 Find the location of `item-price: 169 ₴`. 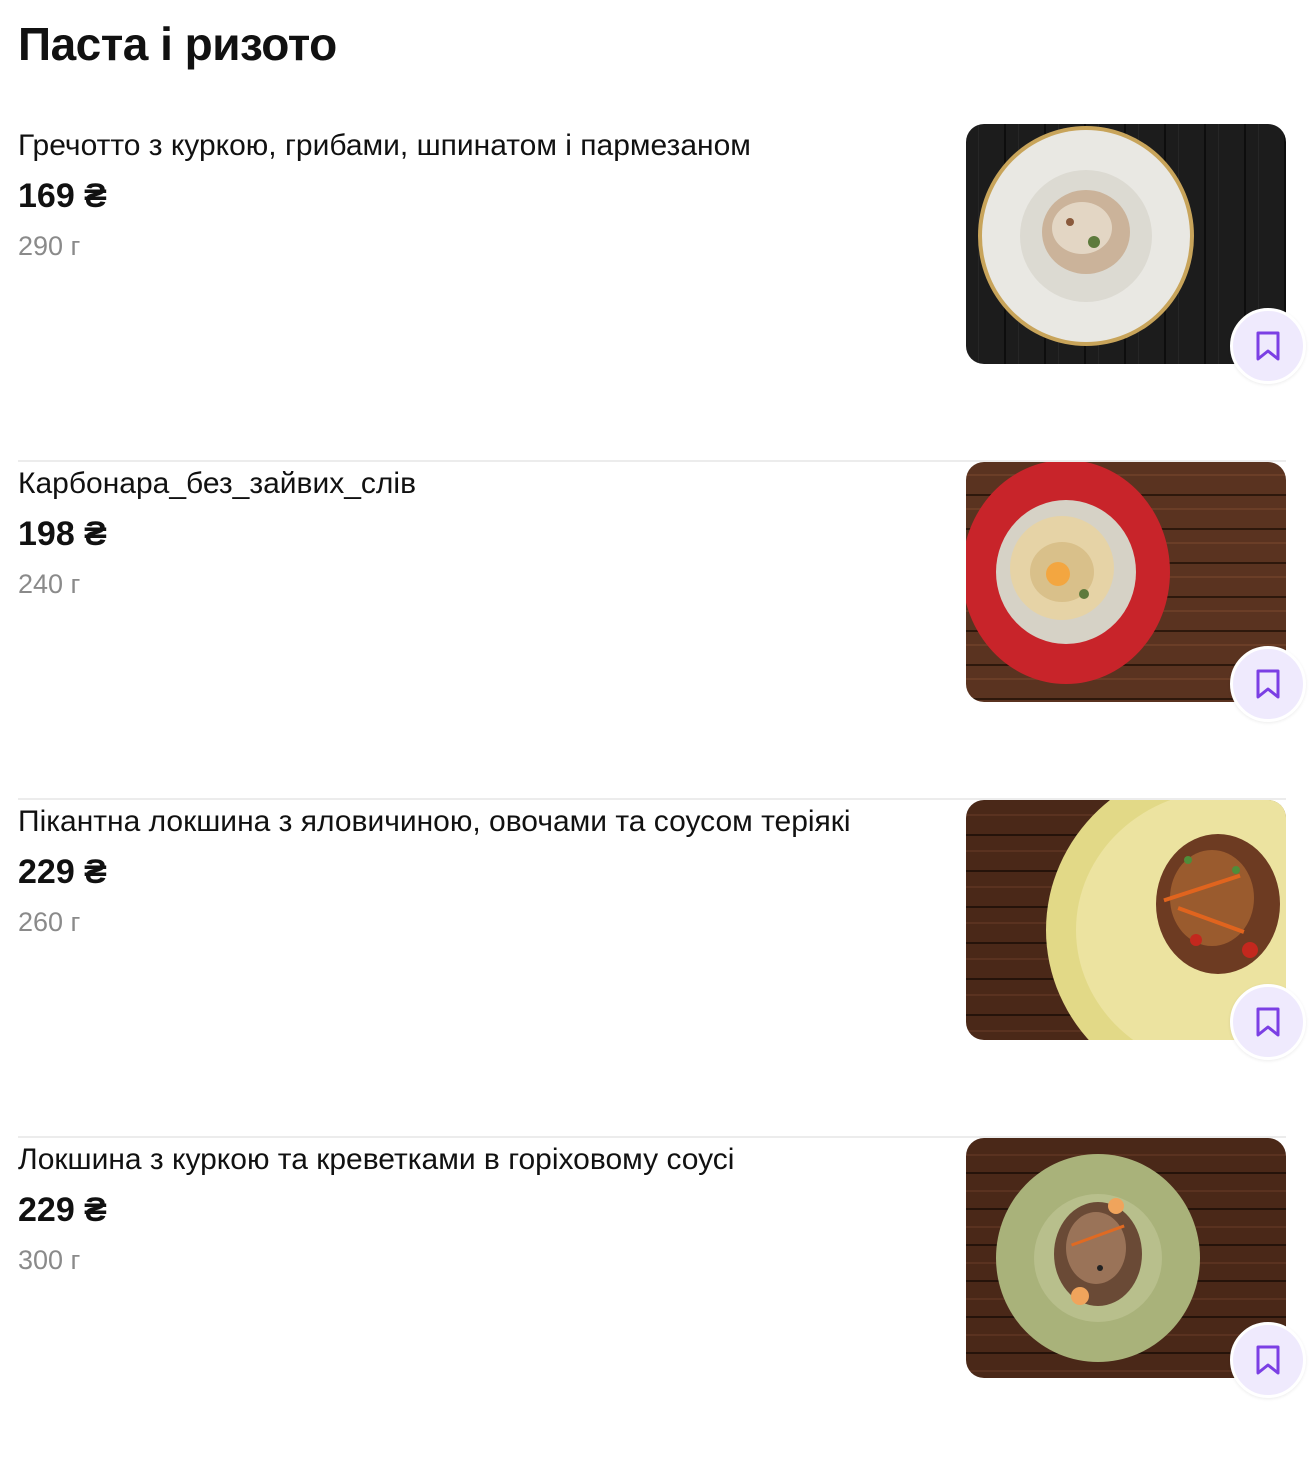

item-price: 169 ₴ is located at coordinates (62, 196).